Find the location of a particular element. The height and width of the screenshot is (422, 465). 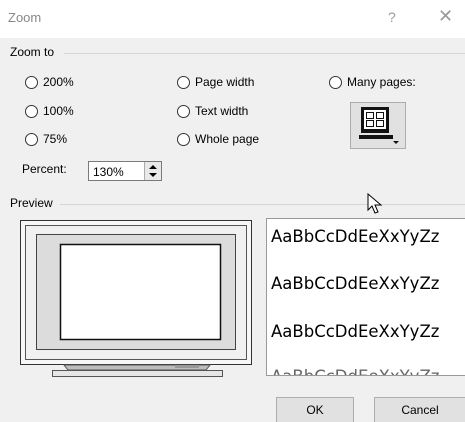

radio-75-percent: 75% is located at coordinates (46, 139).